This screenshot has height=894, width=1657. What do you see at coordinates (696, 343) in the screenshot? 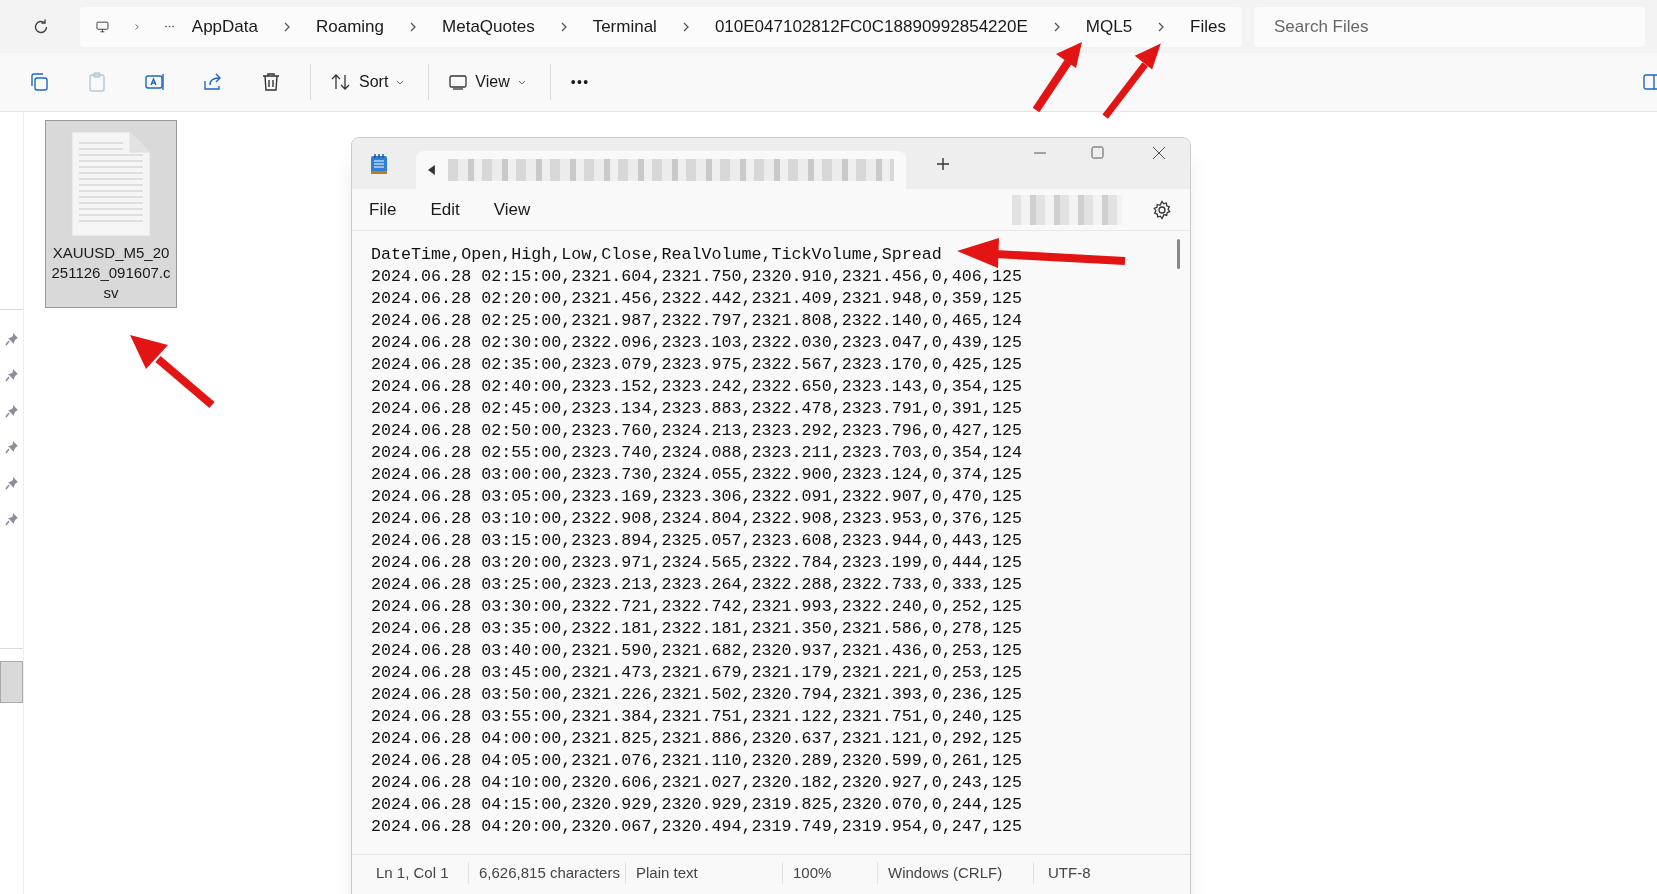
I see `text-line: 2024.06.28 02:30:00,2322.096,2323.103,2322.030,2323.047,0,439,125` at bounding box center [696, 343].